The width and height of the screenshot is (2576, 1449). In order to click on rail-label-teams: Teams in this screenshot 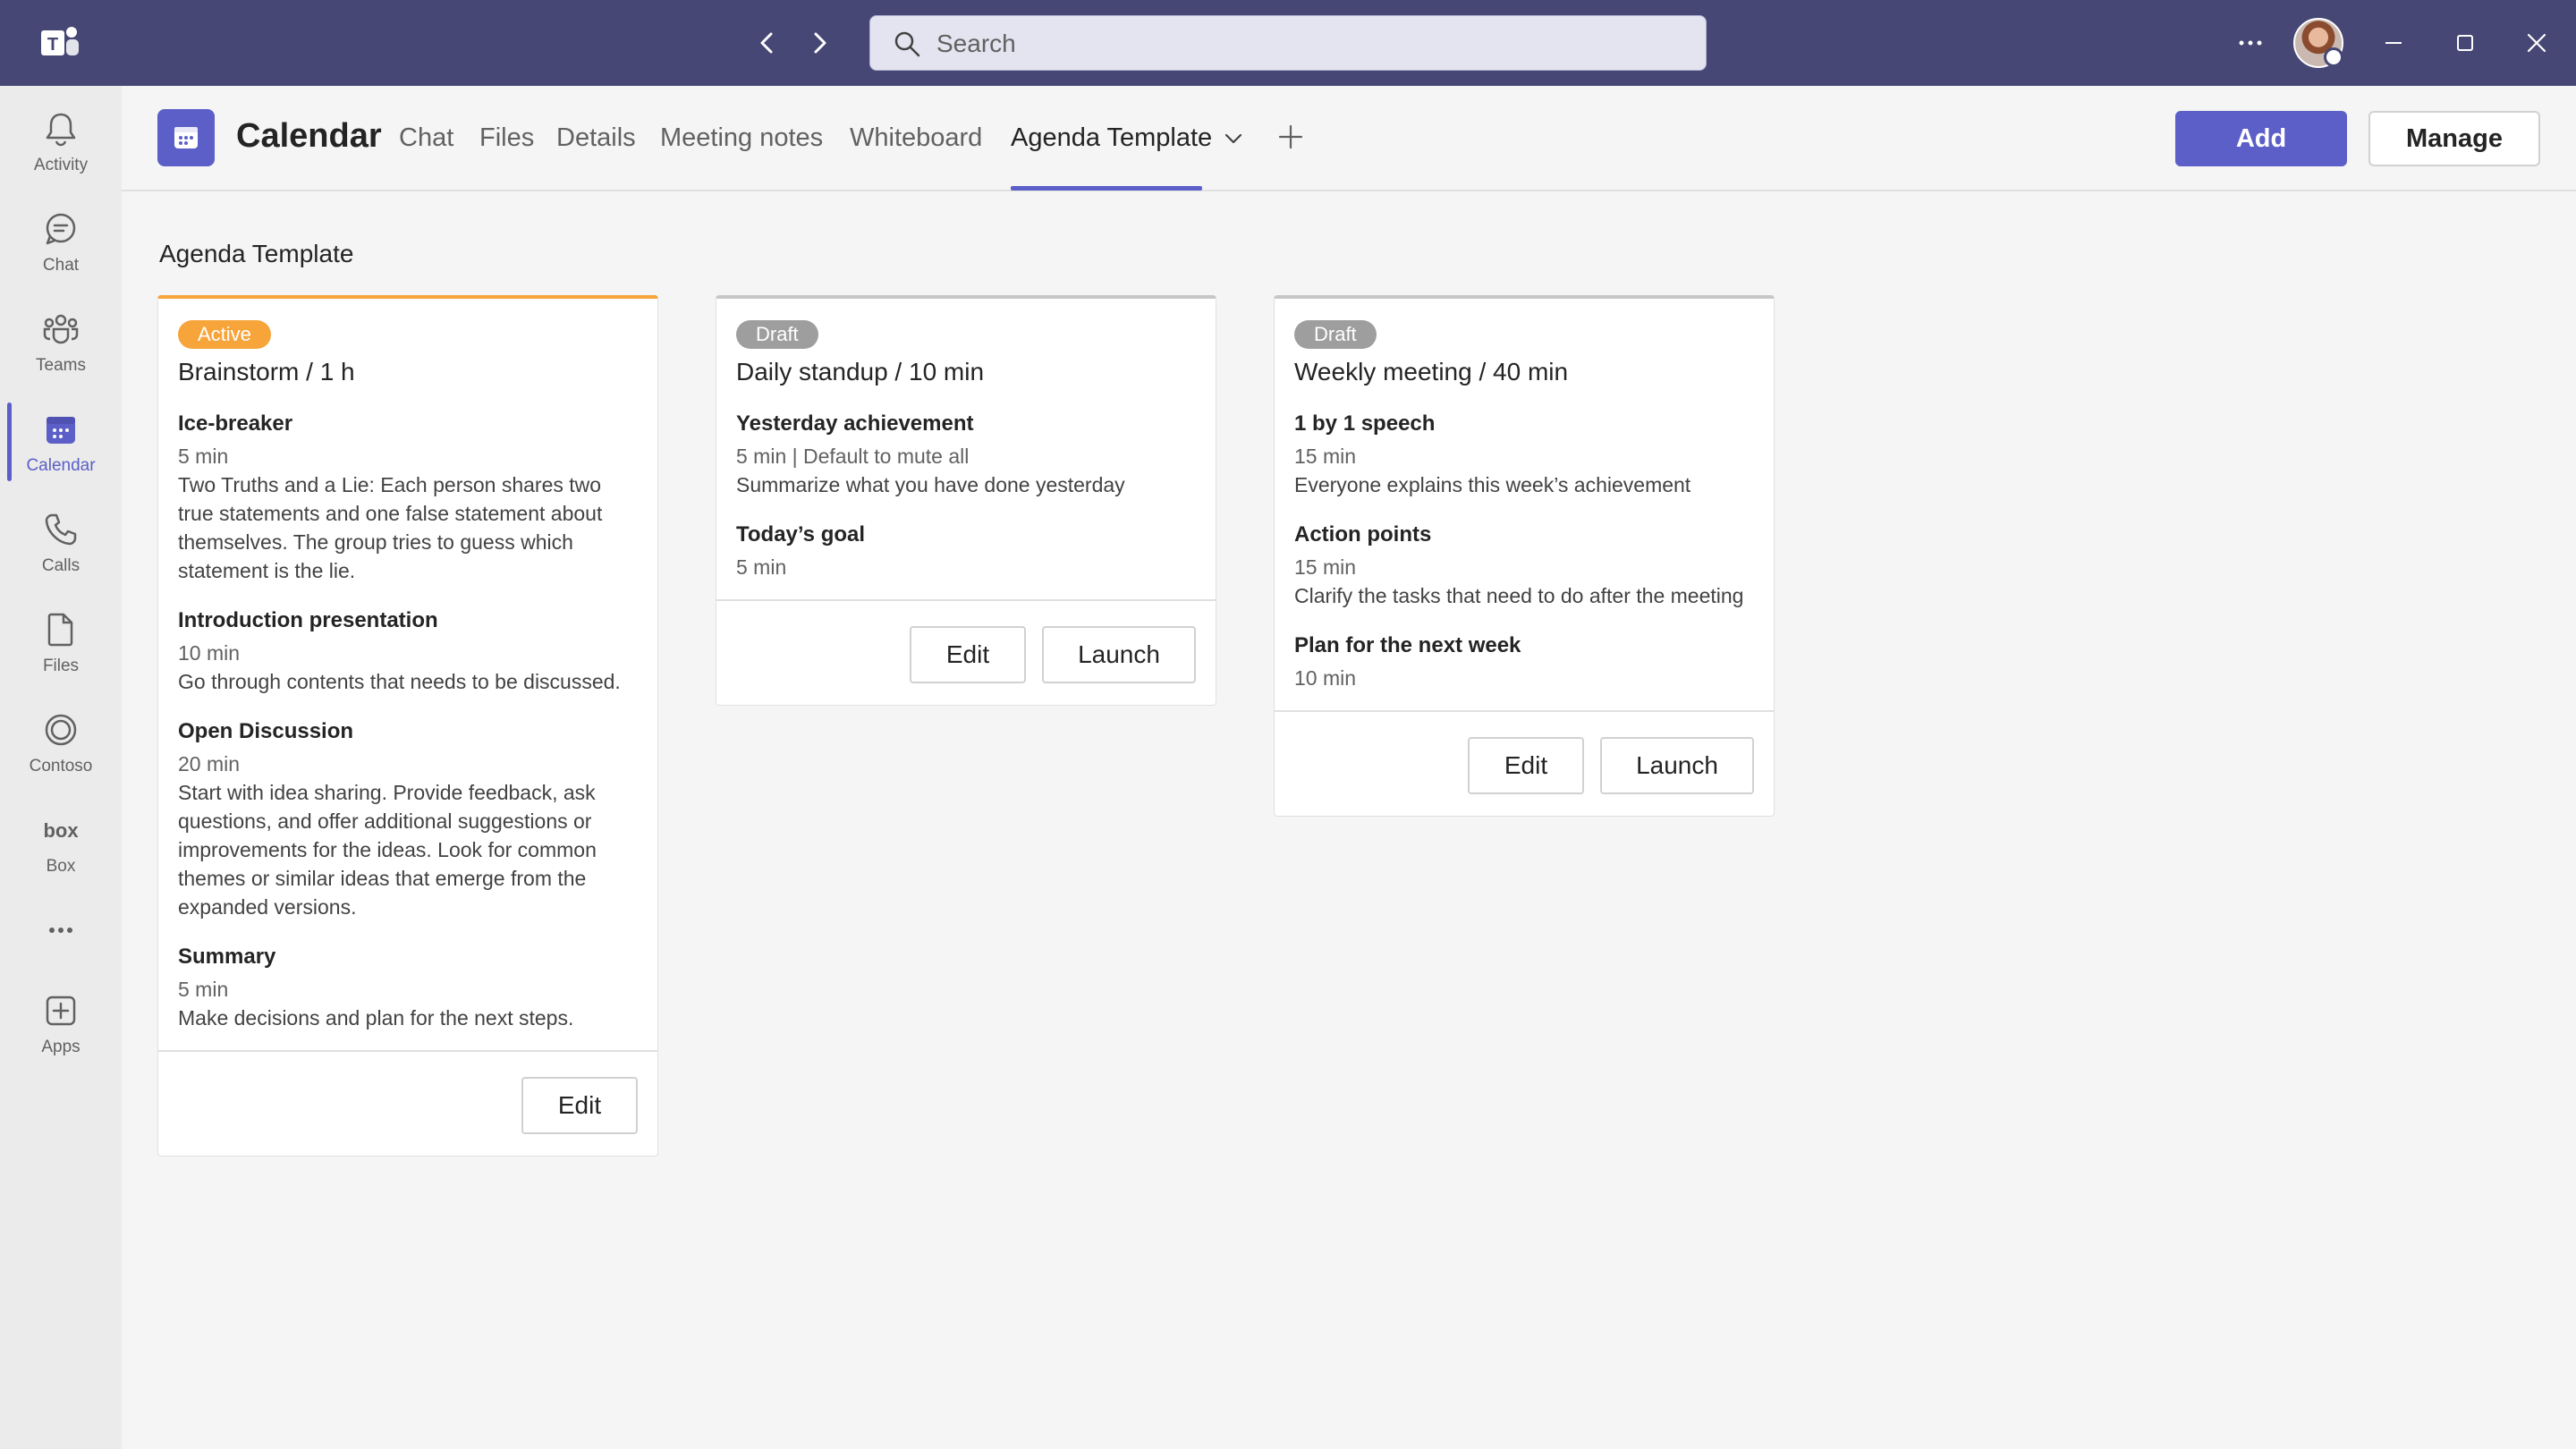, I will do `click(61, 365)`.